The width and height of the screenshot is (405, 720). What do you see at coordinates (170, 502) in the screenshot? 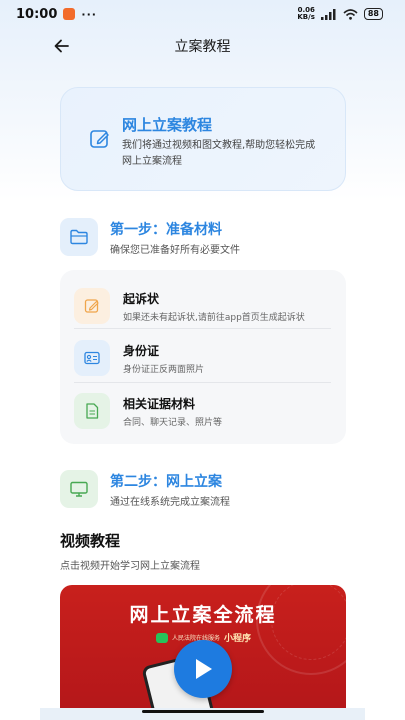
I see `step-two-subtitle: 通过在线系统完成立案流程` at bounding box center [170, 502].